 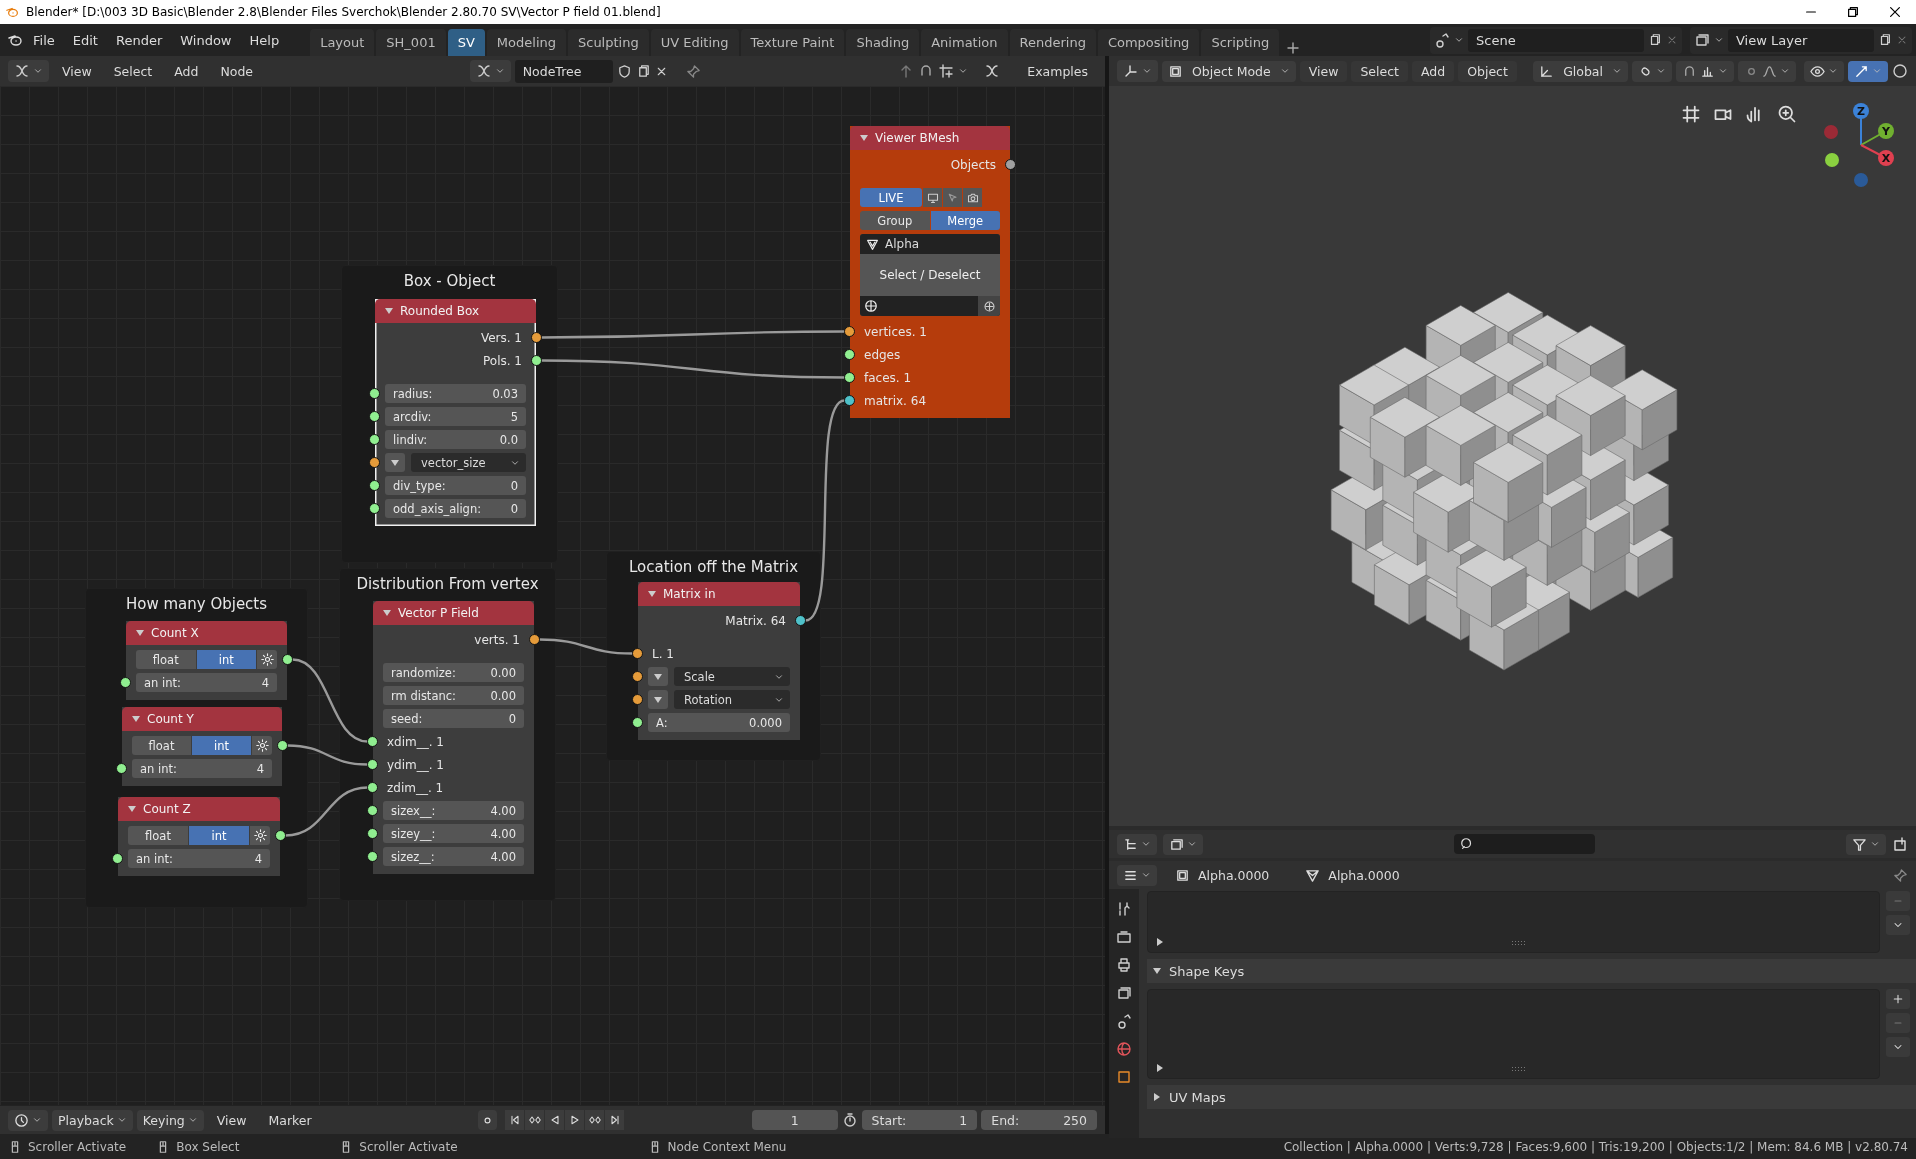 What do you see at coordinates (411, 42) in the screenshot?
I see `workspace-tab: SH_001` at bounding box center [411, 42].